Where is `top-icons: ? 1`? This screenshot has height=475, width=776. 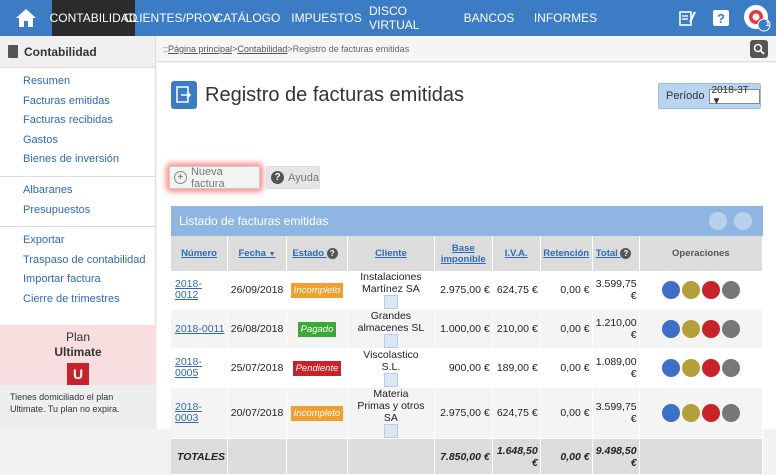 top-icons: ? 1 is located at coordinates (723, 18).